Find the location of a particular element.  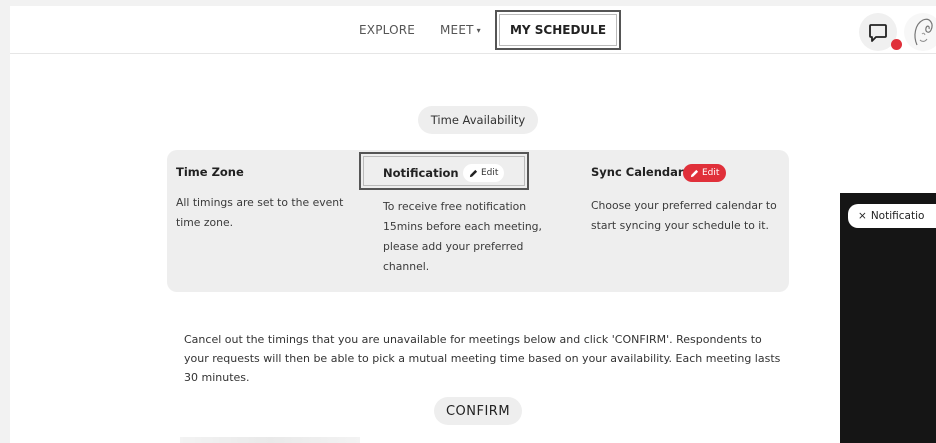

nav-meet-dropdown: MEET ▾ is located at coordinates (460, 30).